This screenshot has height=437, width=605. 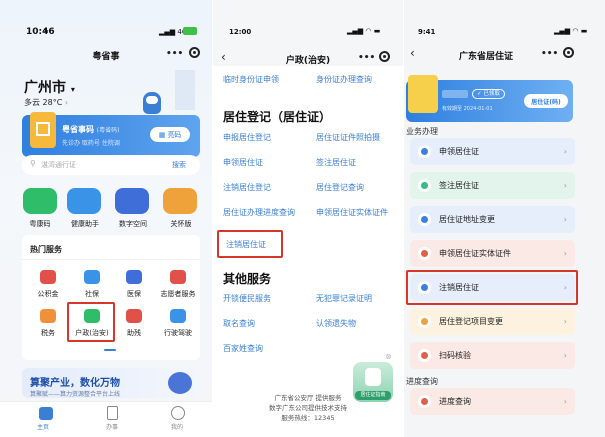 What do you see at coordinates (251, 79) in the screenshot?
I see `temp-id-apply-link: 临时身份证申领` at bounding box center [251, 79].